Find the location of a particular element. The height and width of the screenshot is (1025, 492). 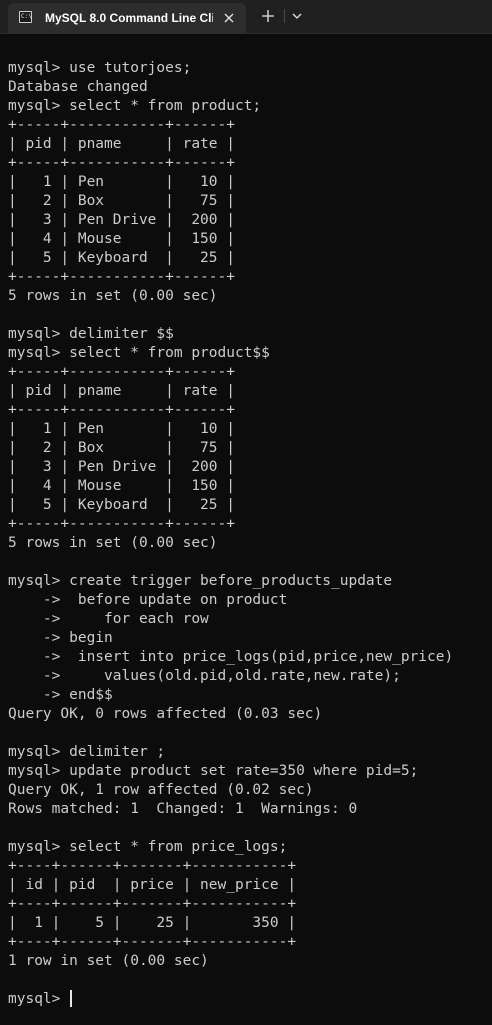

text-cursor is located at coordinates (71, 998).